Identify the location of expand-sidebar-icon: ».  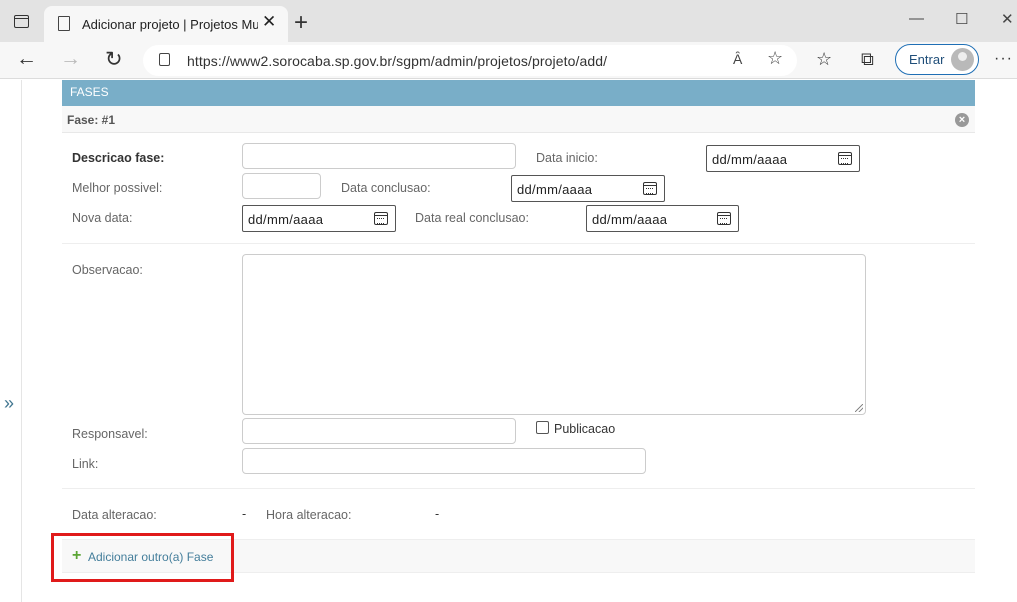
(9, 403).